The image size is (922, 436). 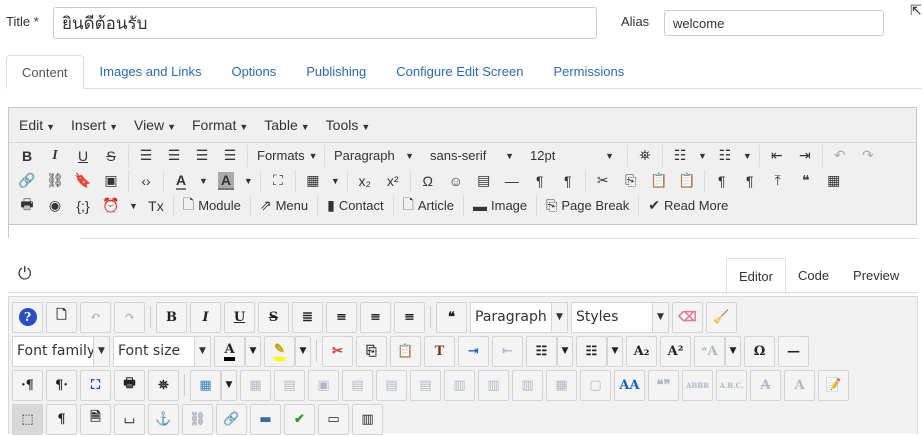 What do you see at coordinates (171, 317) in the screenshot?
I see `bold-button: B` at bounding box center [171, 317].